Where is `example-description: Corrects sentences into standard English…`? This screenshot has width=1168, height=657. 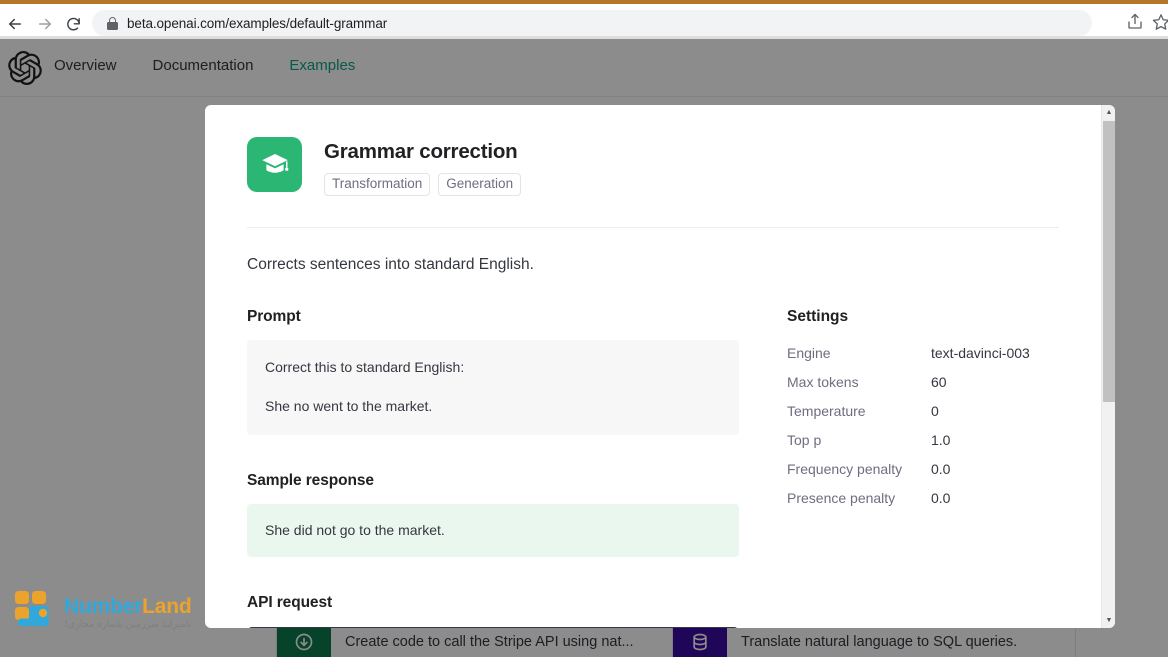
example-description: Corrects sentences into standard English… is located at coordinates (390, 265).